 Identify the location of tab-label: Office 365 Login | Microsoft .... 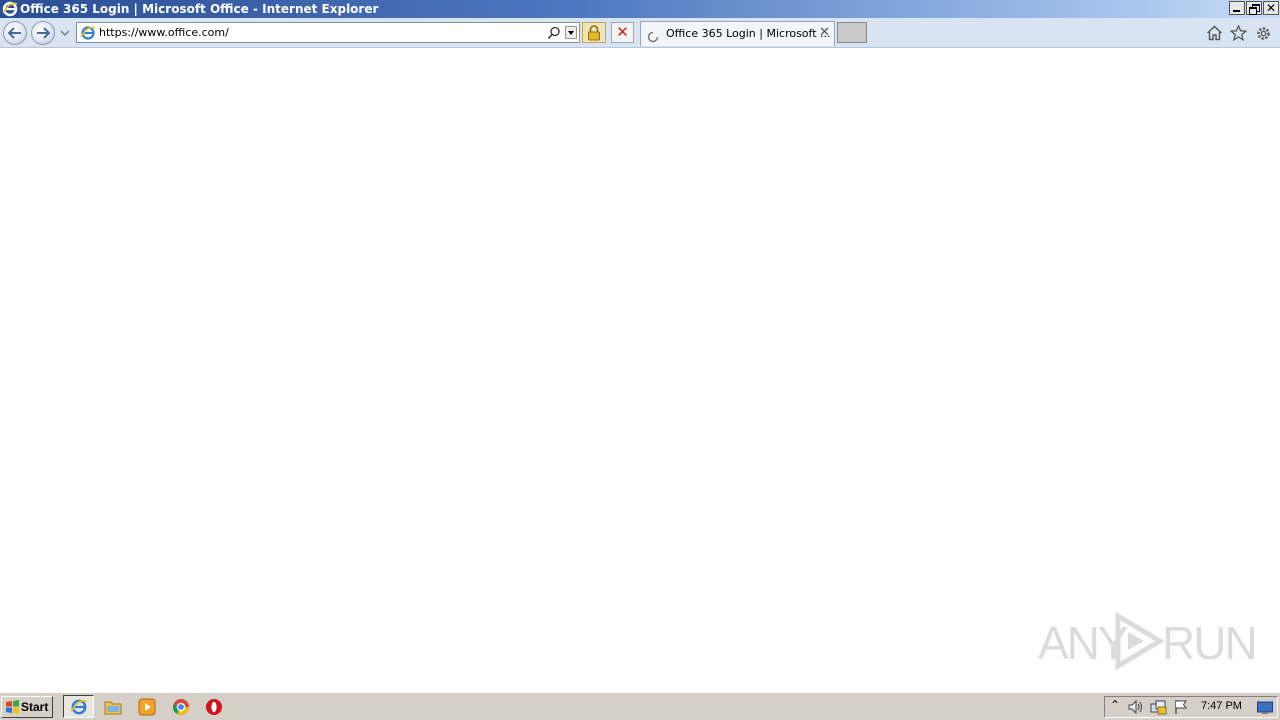
(748, 33).